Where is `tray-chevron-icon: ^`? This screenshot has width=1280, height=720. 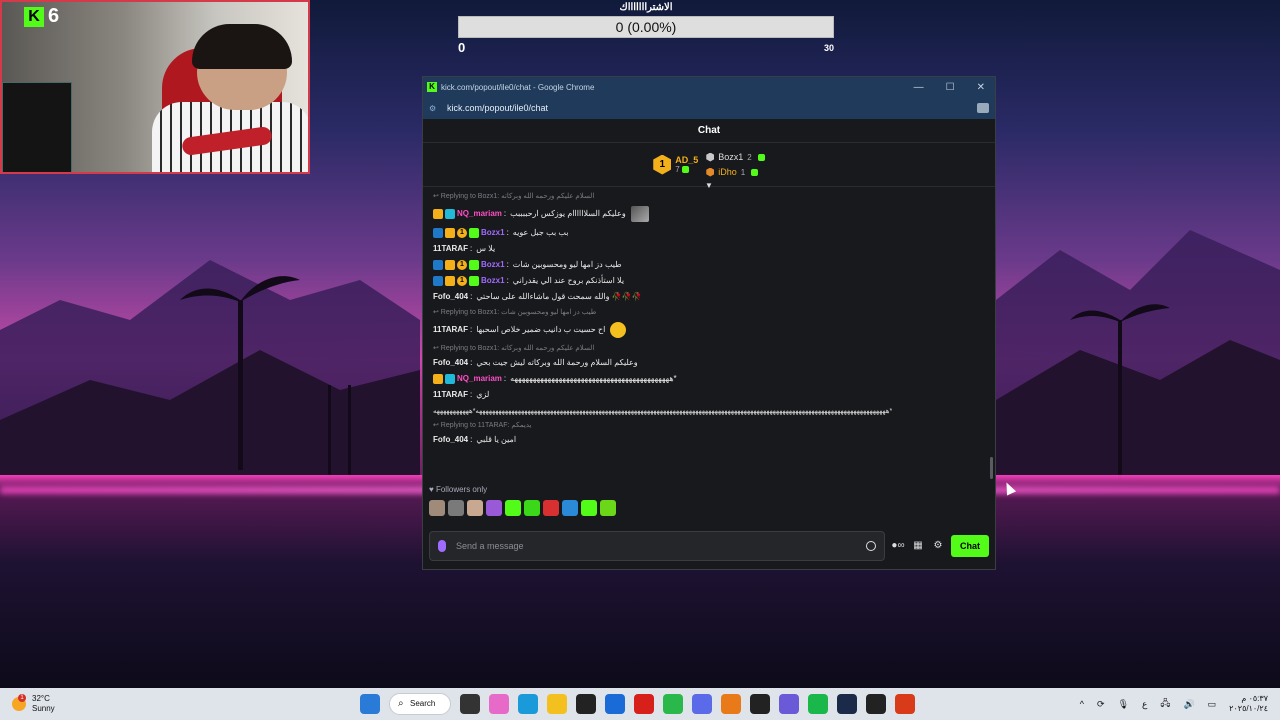
tray-chevron-icon: ^ is located at coordinates (1082, 704).